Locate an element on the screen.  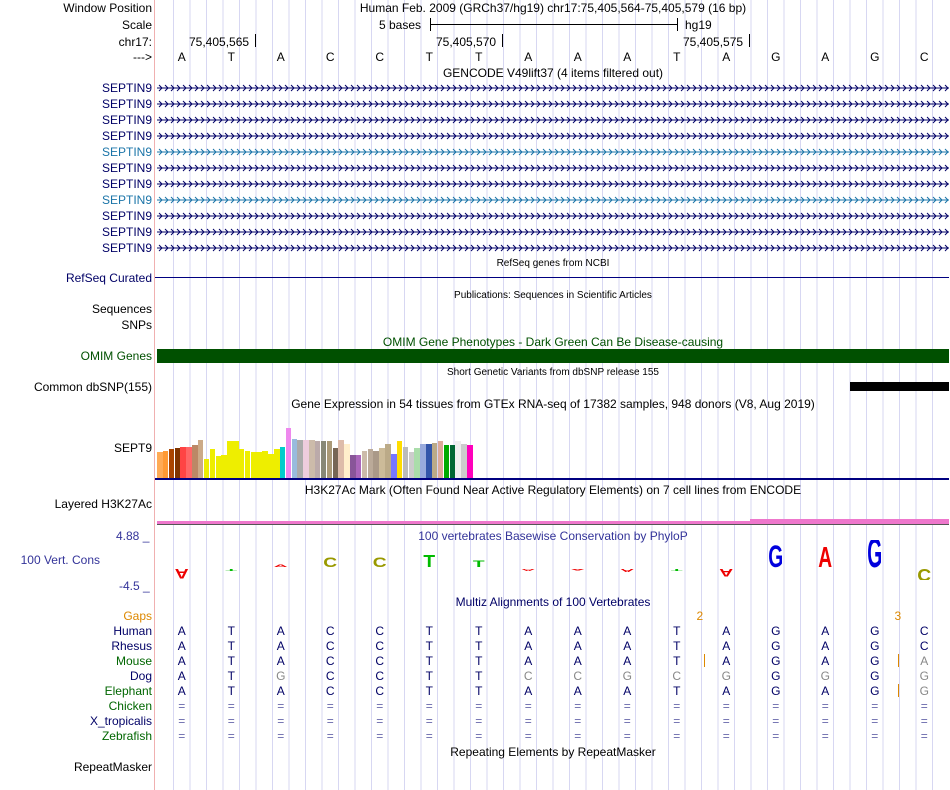
sequences-track-label: Sequences is located at coordinates (76, 309).